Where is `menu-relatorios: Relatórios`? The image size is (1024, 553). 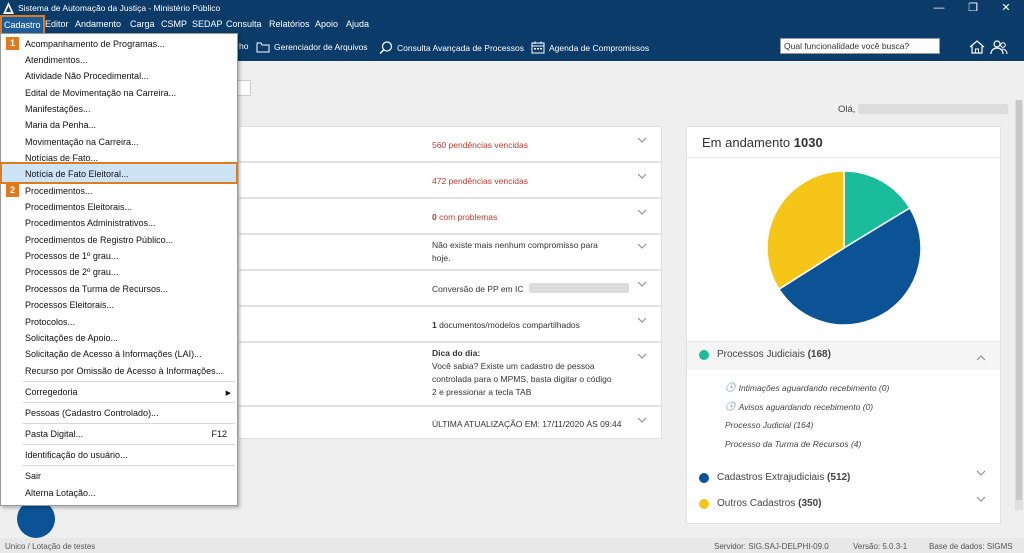 menu-relatorios: Relatórios is located at coordinates (289, 24).